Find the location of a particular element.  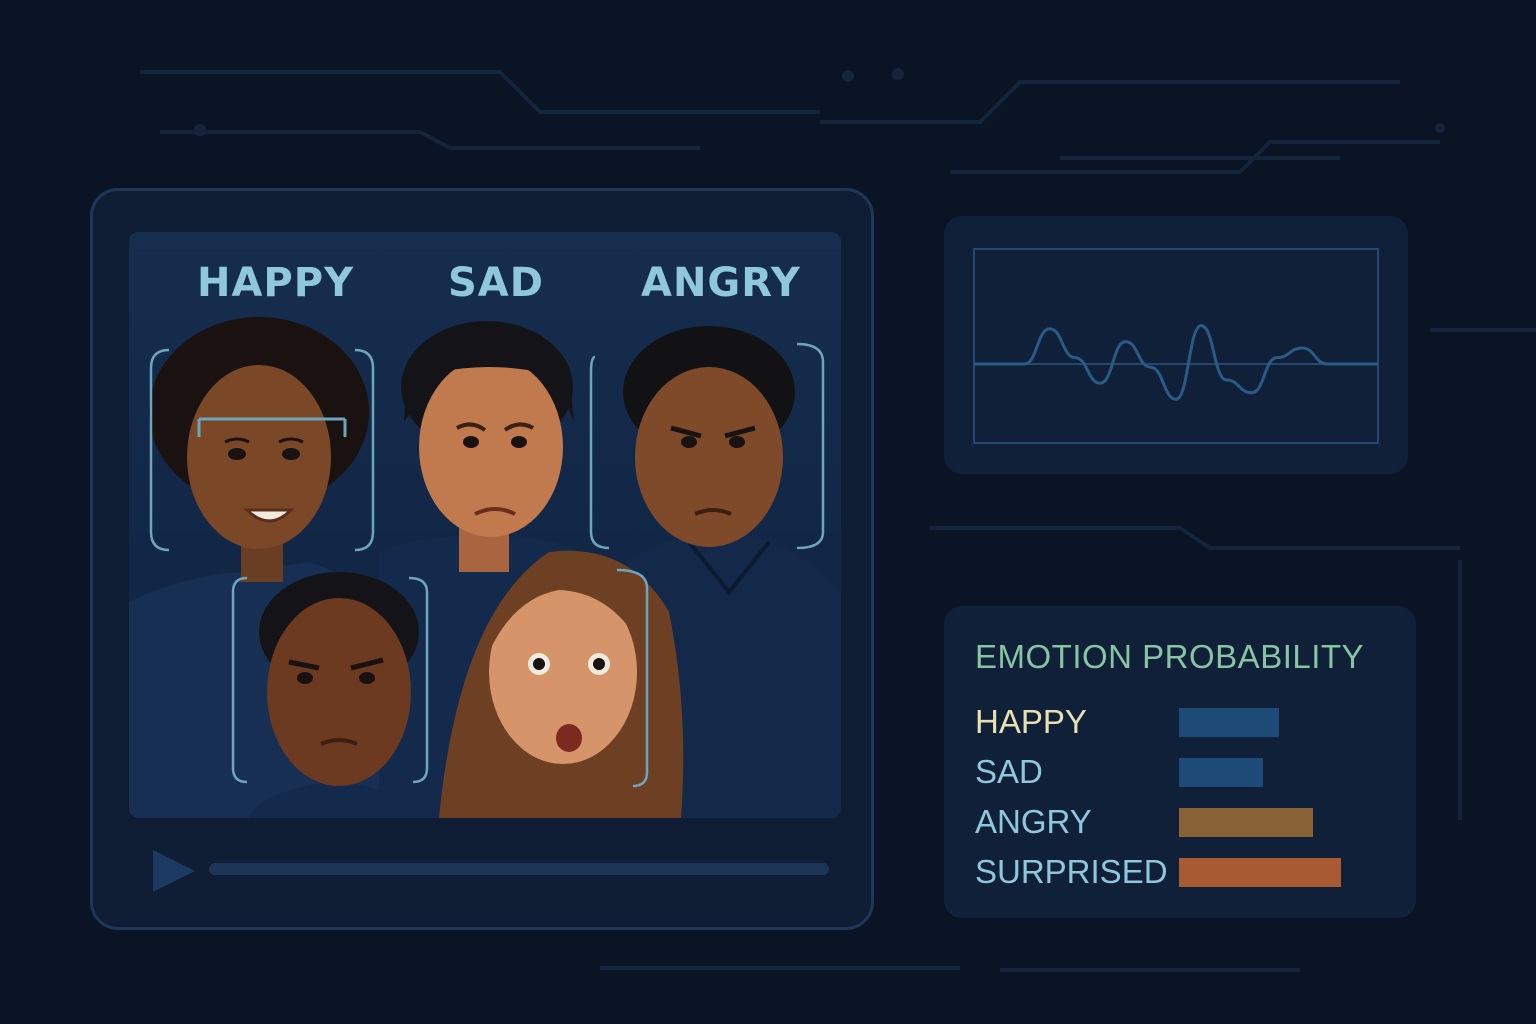

emotion-row: ANGRY is located at coordinates (1185, 822).